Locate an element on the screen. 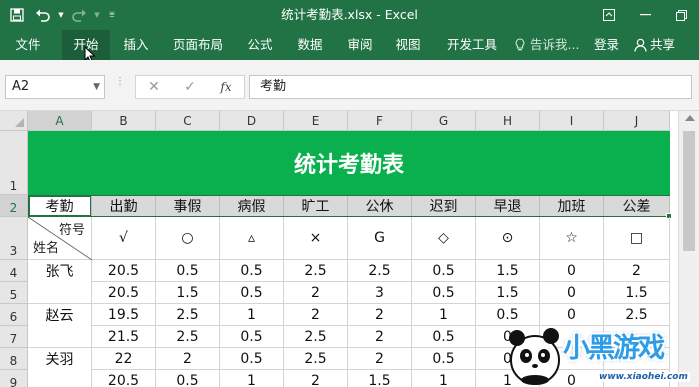 The image size is (699, 387). data-cell: 3 is located at coordinates (380, 293).